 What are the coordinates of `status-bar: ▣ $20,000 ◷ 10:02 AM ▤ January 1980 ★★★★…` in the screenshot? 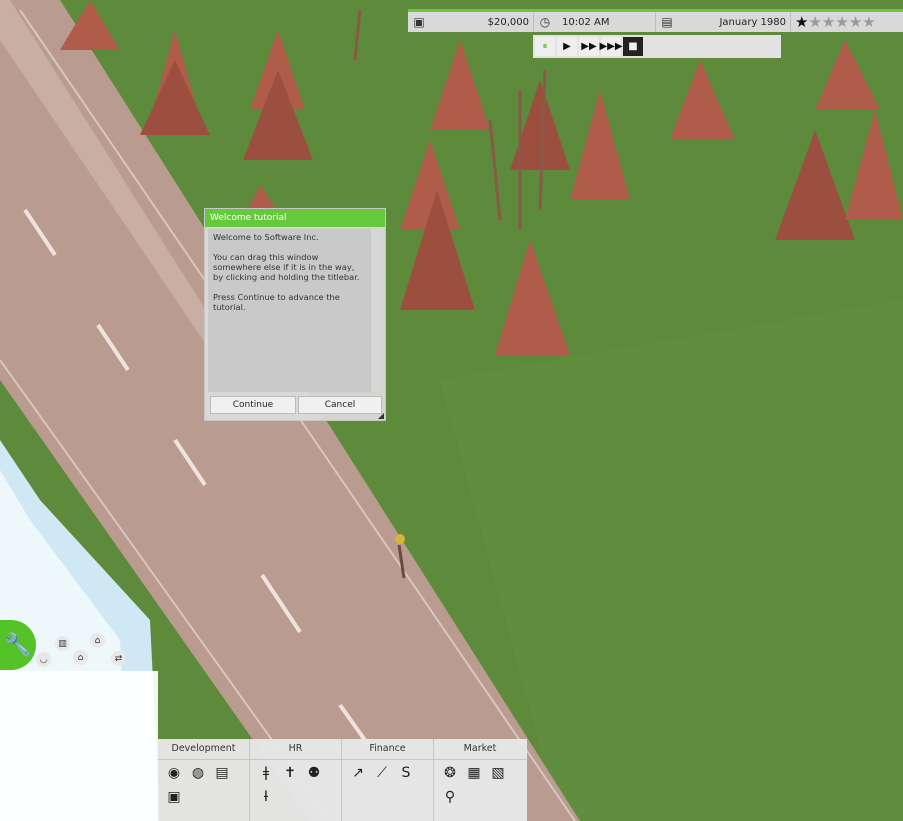 It's located at (655, 20).